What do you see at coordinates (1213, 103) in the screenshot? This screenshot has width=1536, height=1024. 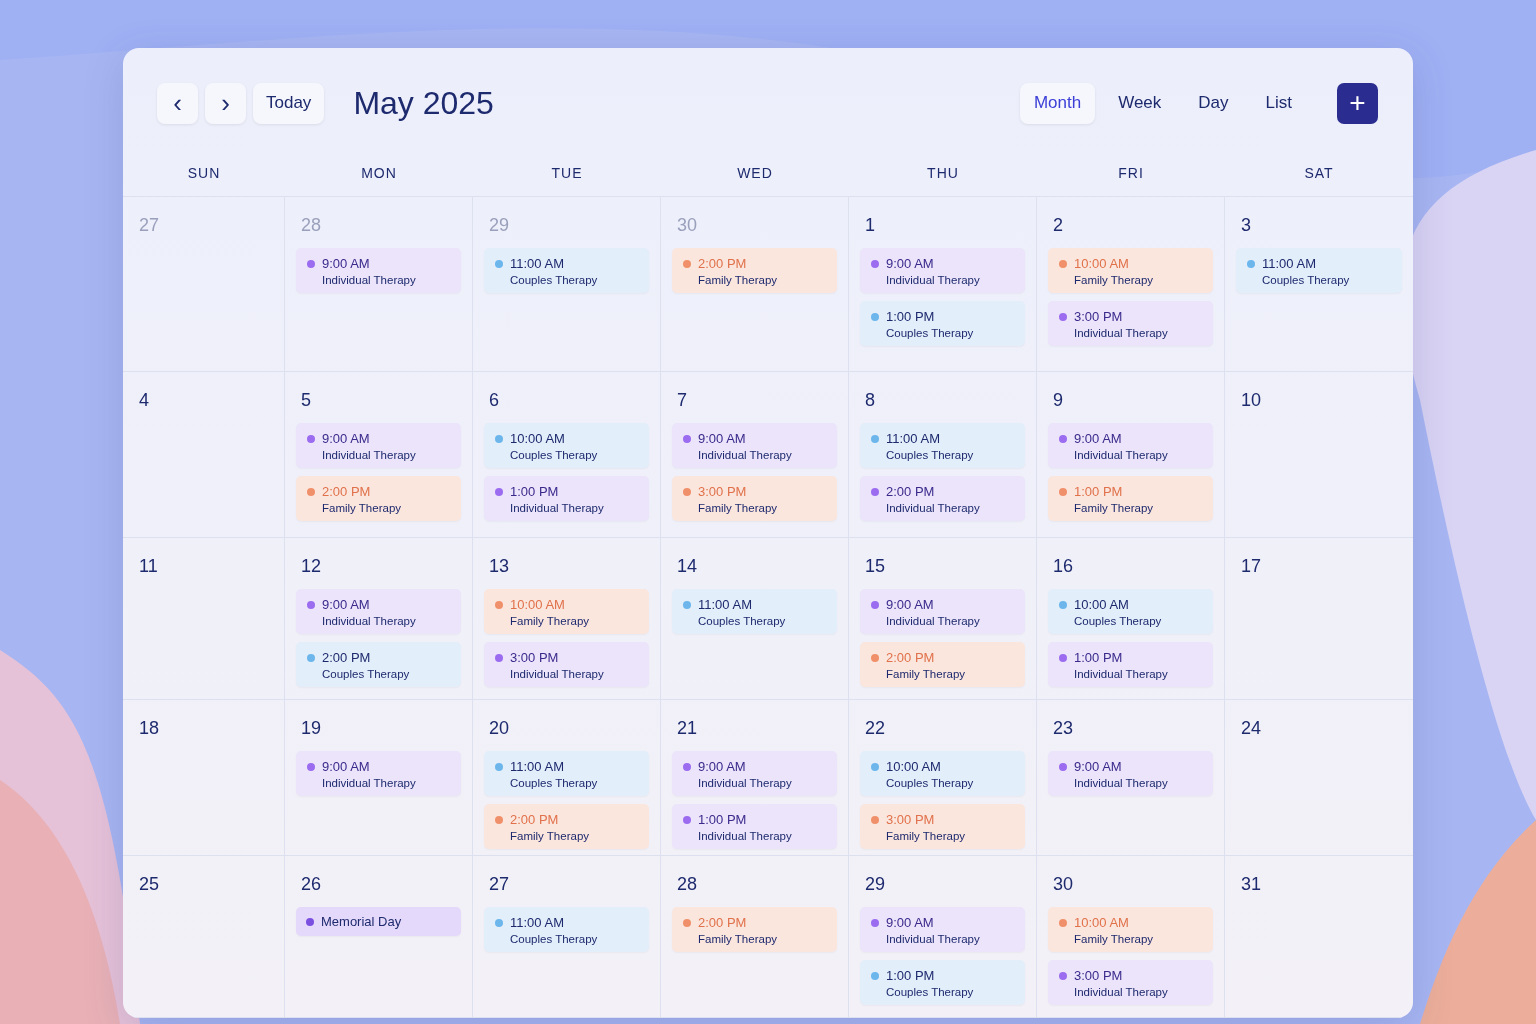 I see `view-tab: Day` at bounding box center [1213, 103].